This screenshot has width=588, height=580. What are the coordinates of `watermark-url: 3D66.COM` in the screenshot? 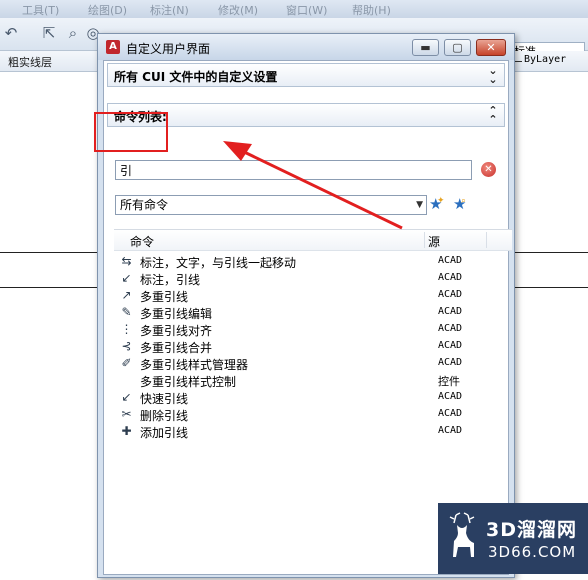 It's located at (532, 552).